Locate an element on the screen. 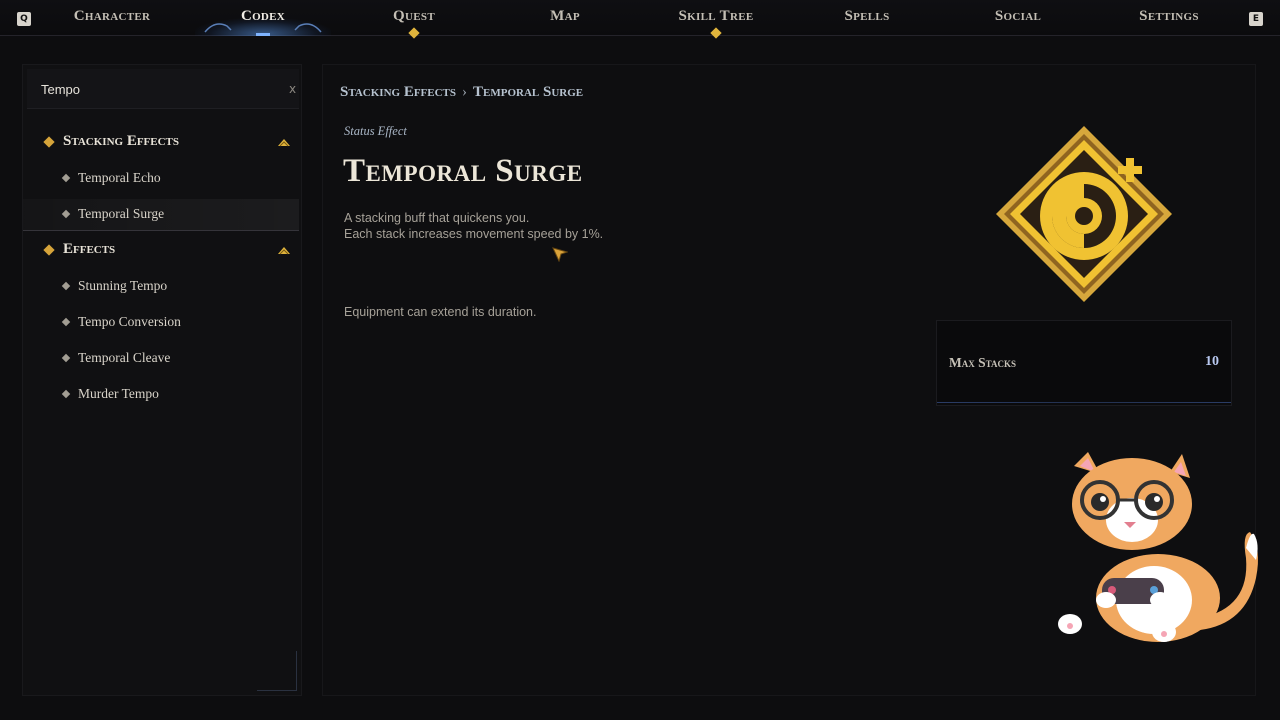 Image resolution: width=1280 pixels, height=720 pixels. entry-title: Temporal Surge is located at coordinates (463, 171).